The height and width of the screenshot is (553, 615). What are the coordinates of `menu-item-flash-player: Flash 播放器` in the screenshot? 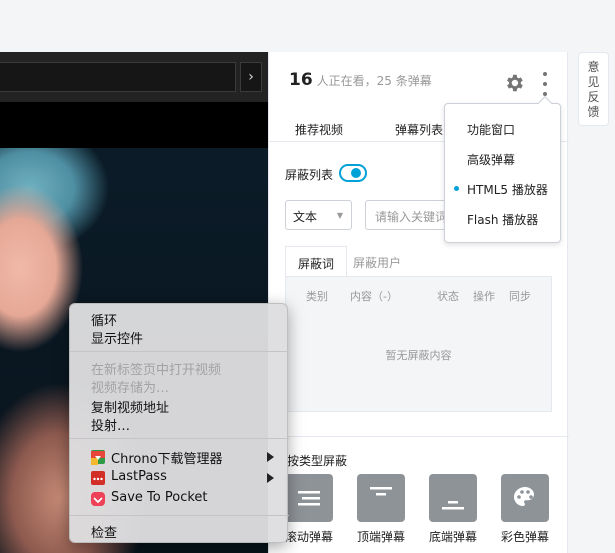 It's located at (502, 219).